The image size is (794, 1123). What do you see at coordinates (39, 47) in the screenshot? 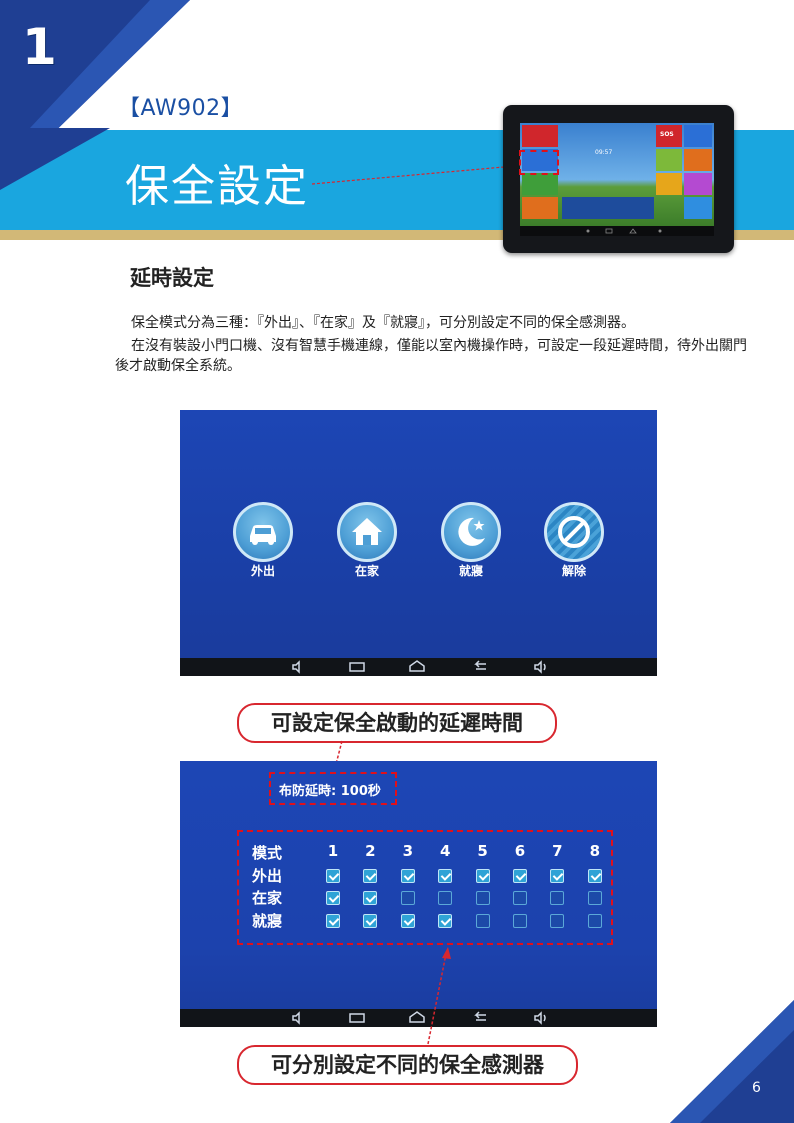
I see `chapter-number: 1` at bounding box center [39, 47].